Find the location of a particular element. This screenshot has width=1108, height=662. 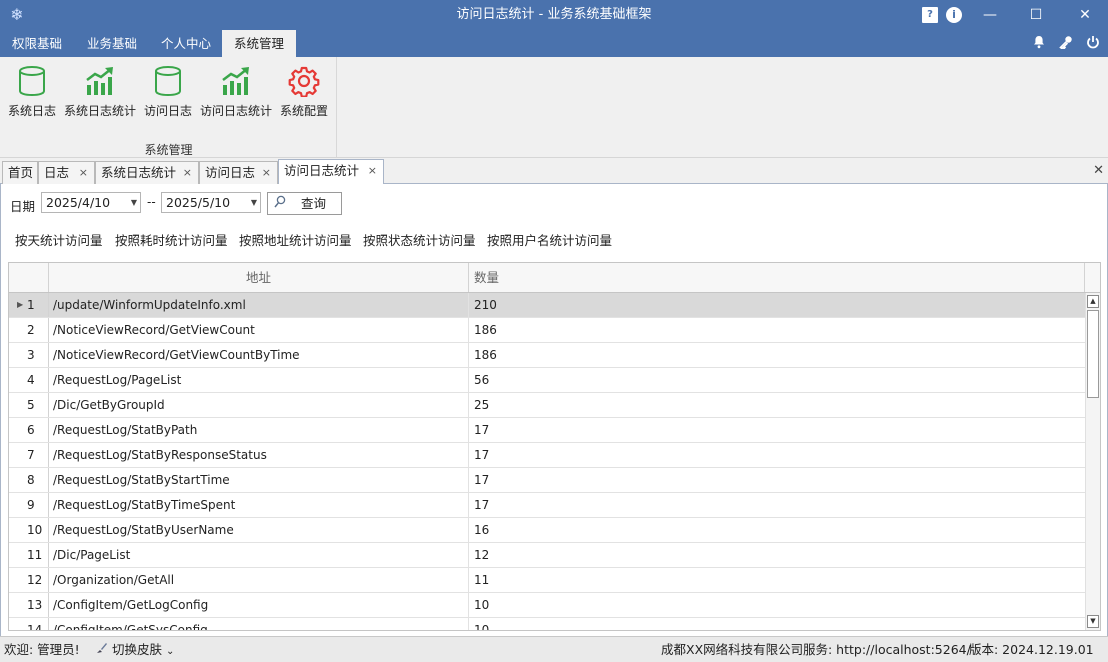

ribbon-system-log-button: 系统日志 is located at coordinates (32, 94).